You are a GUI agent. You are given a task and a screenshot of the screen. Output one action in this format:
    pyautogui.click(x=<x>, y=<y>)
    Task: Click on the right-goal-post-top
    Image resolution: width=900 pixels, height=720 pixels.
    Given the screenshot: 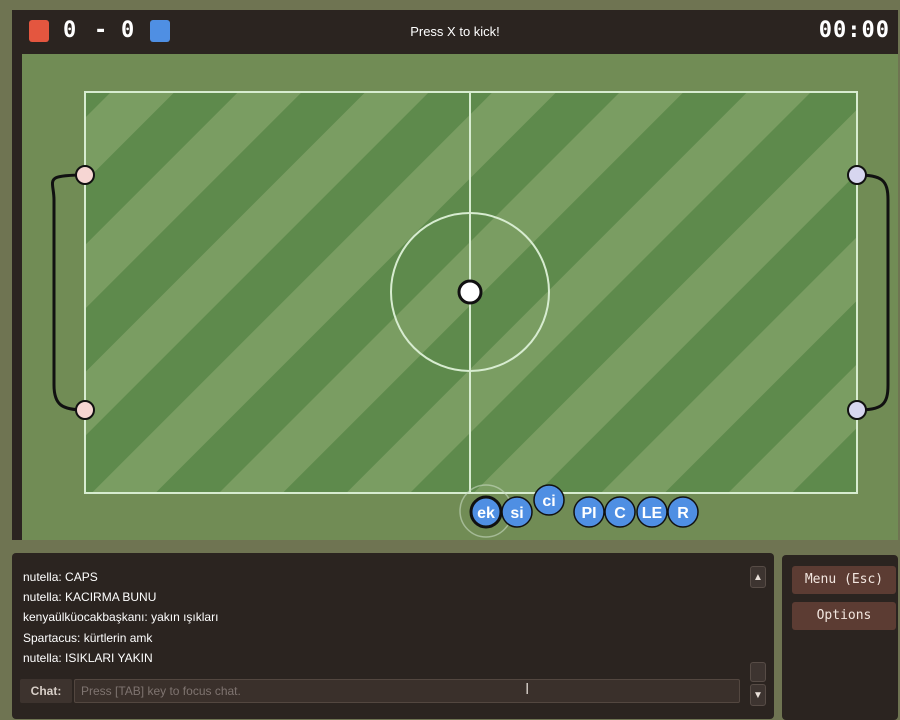 What is the action you would take?
    pyautogui.click(x=857, y=175)
    